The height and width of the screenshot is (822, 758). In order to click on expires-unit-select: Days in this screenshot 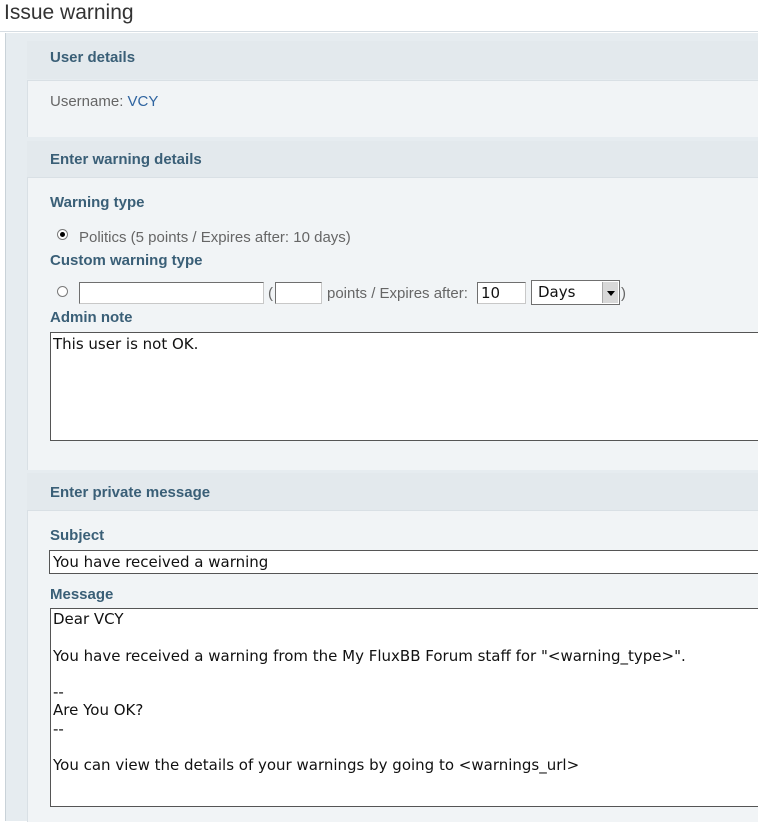, I will do `click(575, 292)`.